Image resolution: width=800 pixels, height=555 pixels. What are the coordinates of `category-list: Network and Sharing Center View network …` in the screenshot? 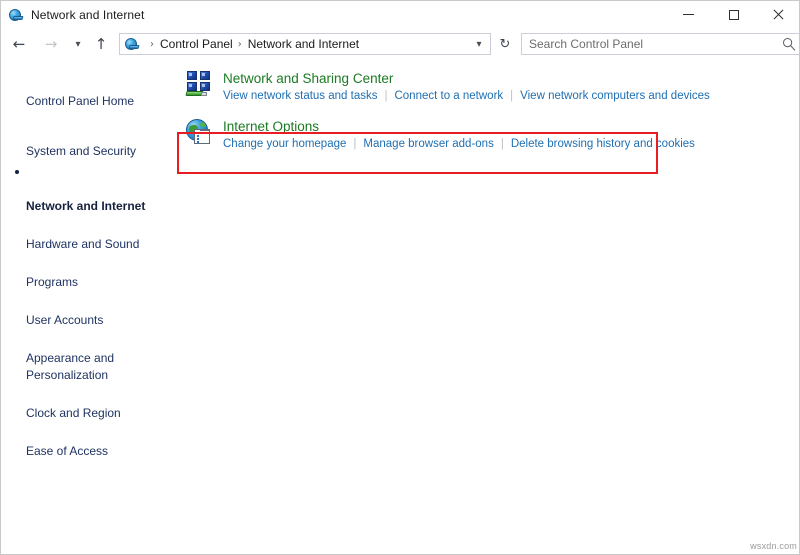 It's located at (488, 108).